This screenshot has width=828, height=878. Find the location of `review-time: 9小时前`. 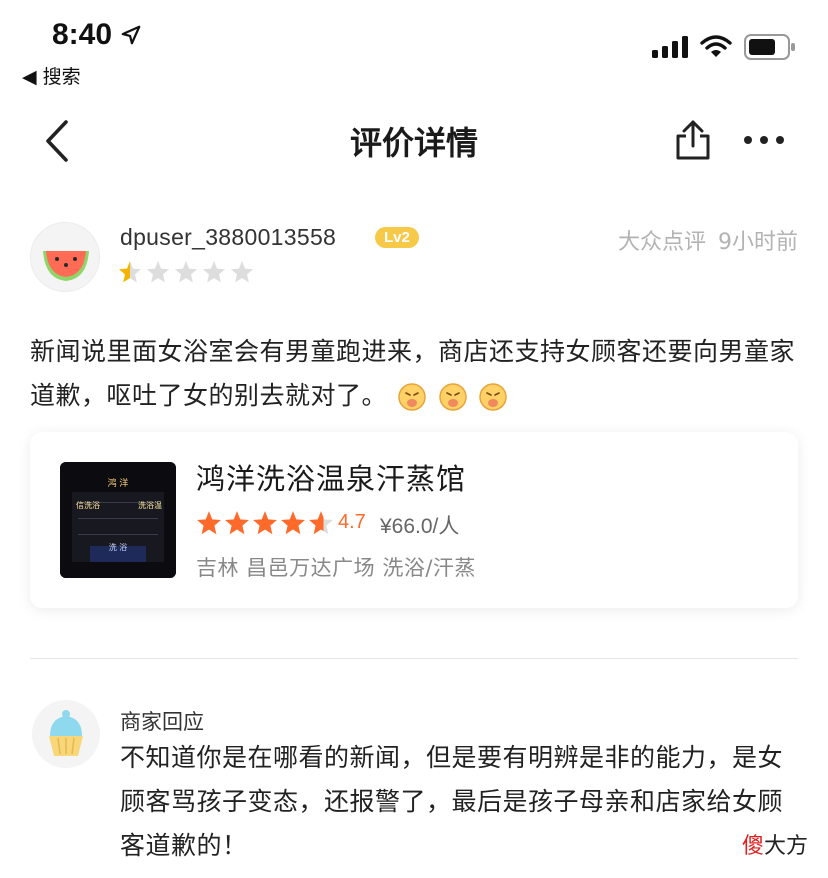

review-time: 9小时前 is located at coordinates (758, 242).